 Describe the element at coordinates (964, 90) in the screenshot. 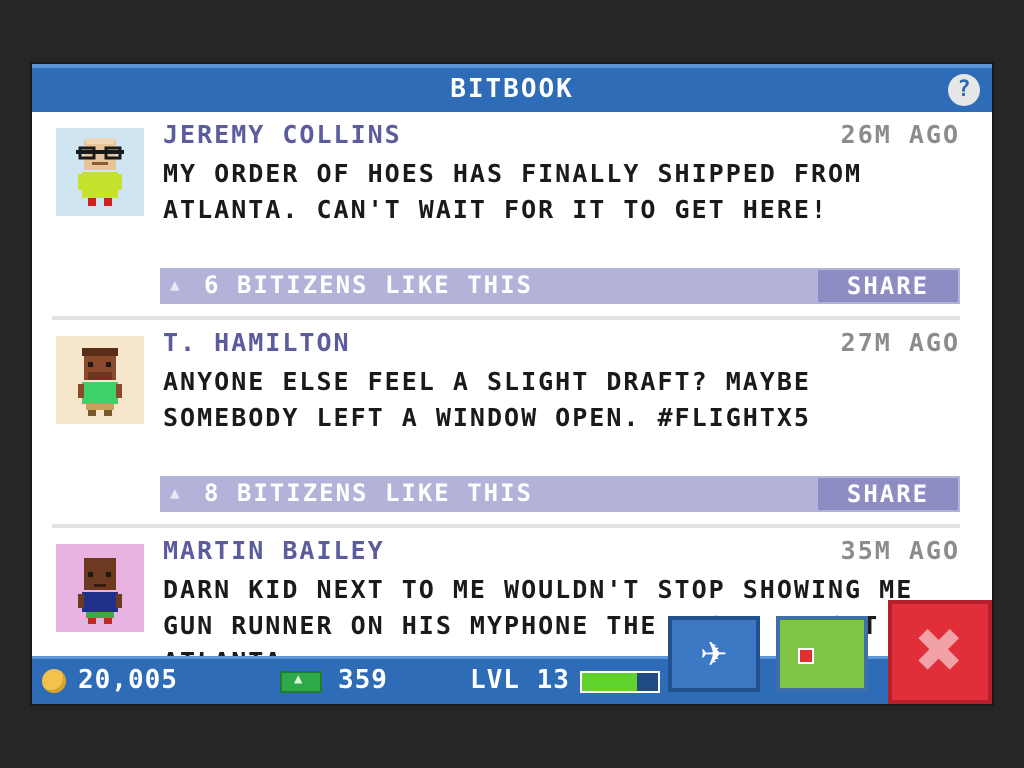

I see `help-icon: ?` at that location.